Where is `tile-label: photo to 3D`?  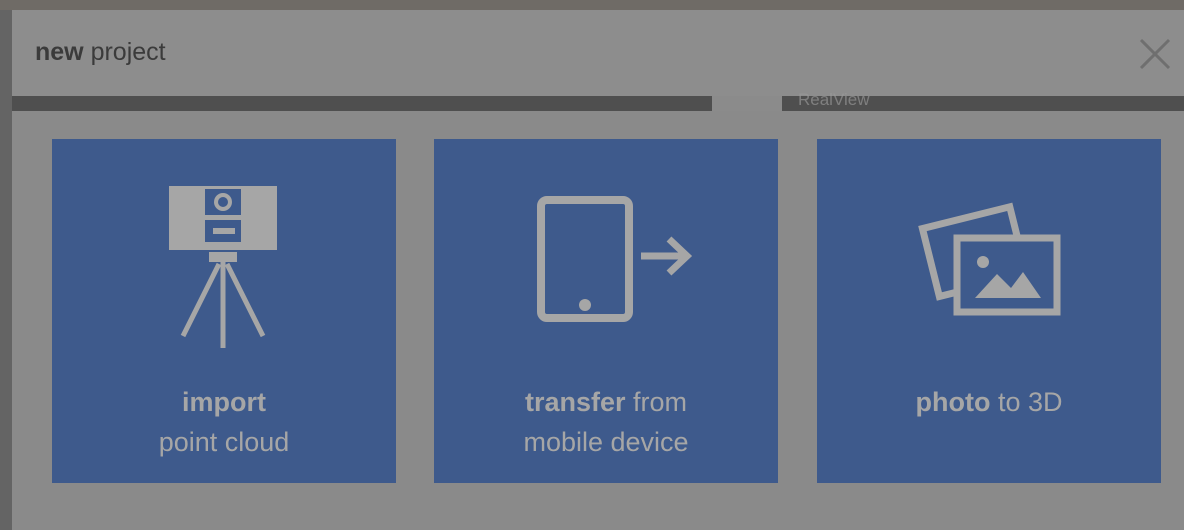
tile-label: photo to 3D is located at coordinates (989, 402).